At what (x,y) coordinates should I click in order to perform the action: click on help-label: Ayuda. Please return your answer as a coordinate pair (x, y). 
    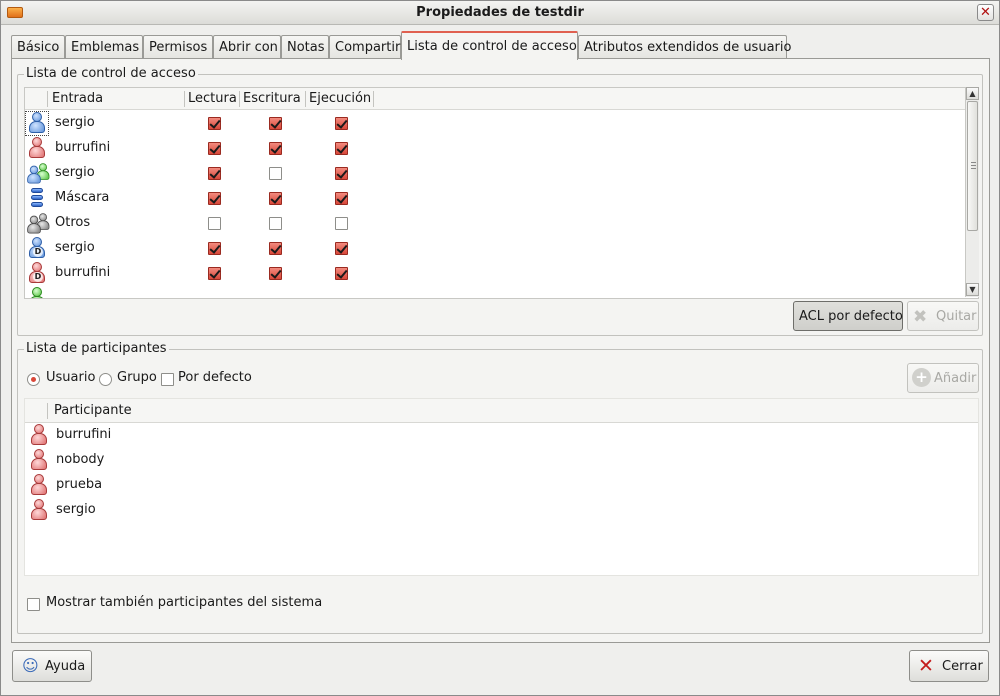
    Looking at the image, I should click on (65, 666).